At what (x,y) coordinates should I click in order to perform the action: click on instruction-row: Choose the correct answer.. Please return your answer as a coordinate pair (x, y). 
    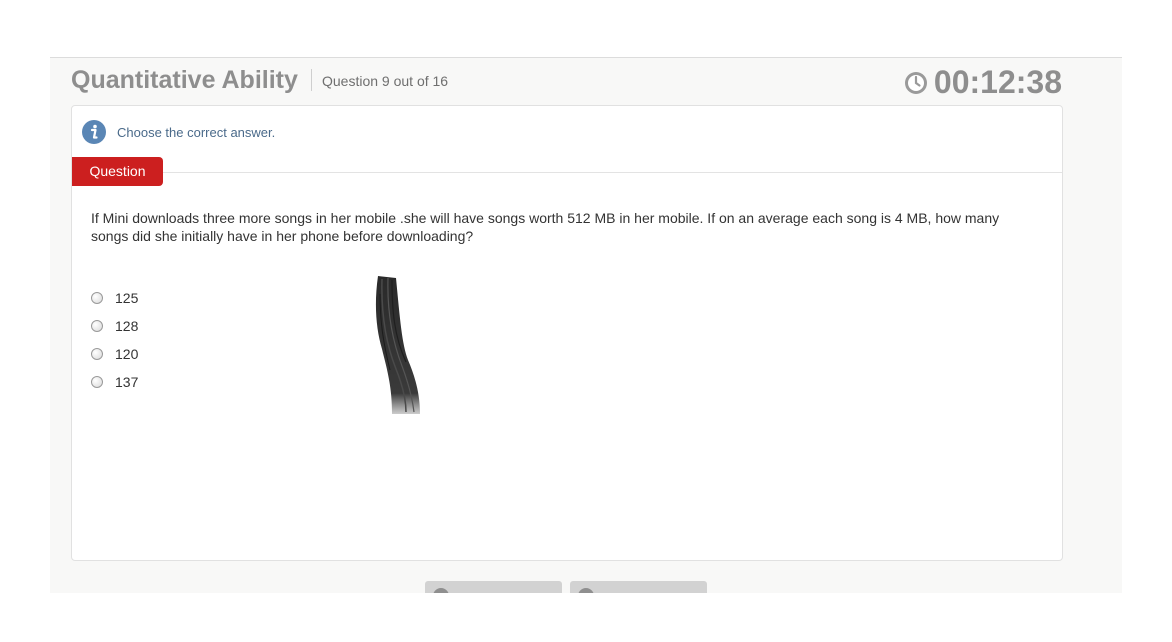
    Looking at the image, I should click on (178, 132).